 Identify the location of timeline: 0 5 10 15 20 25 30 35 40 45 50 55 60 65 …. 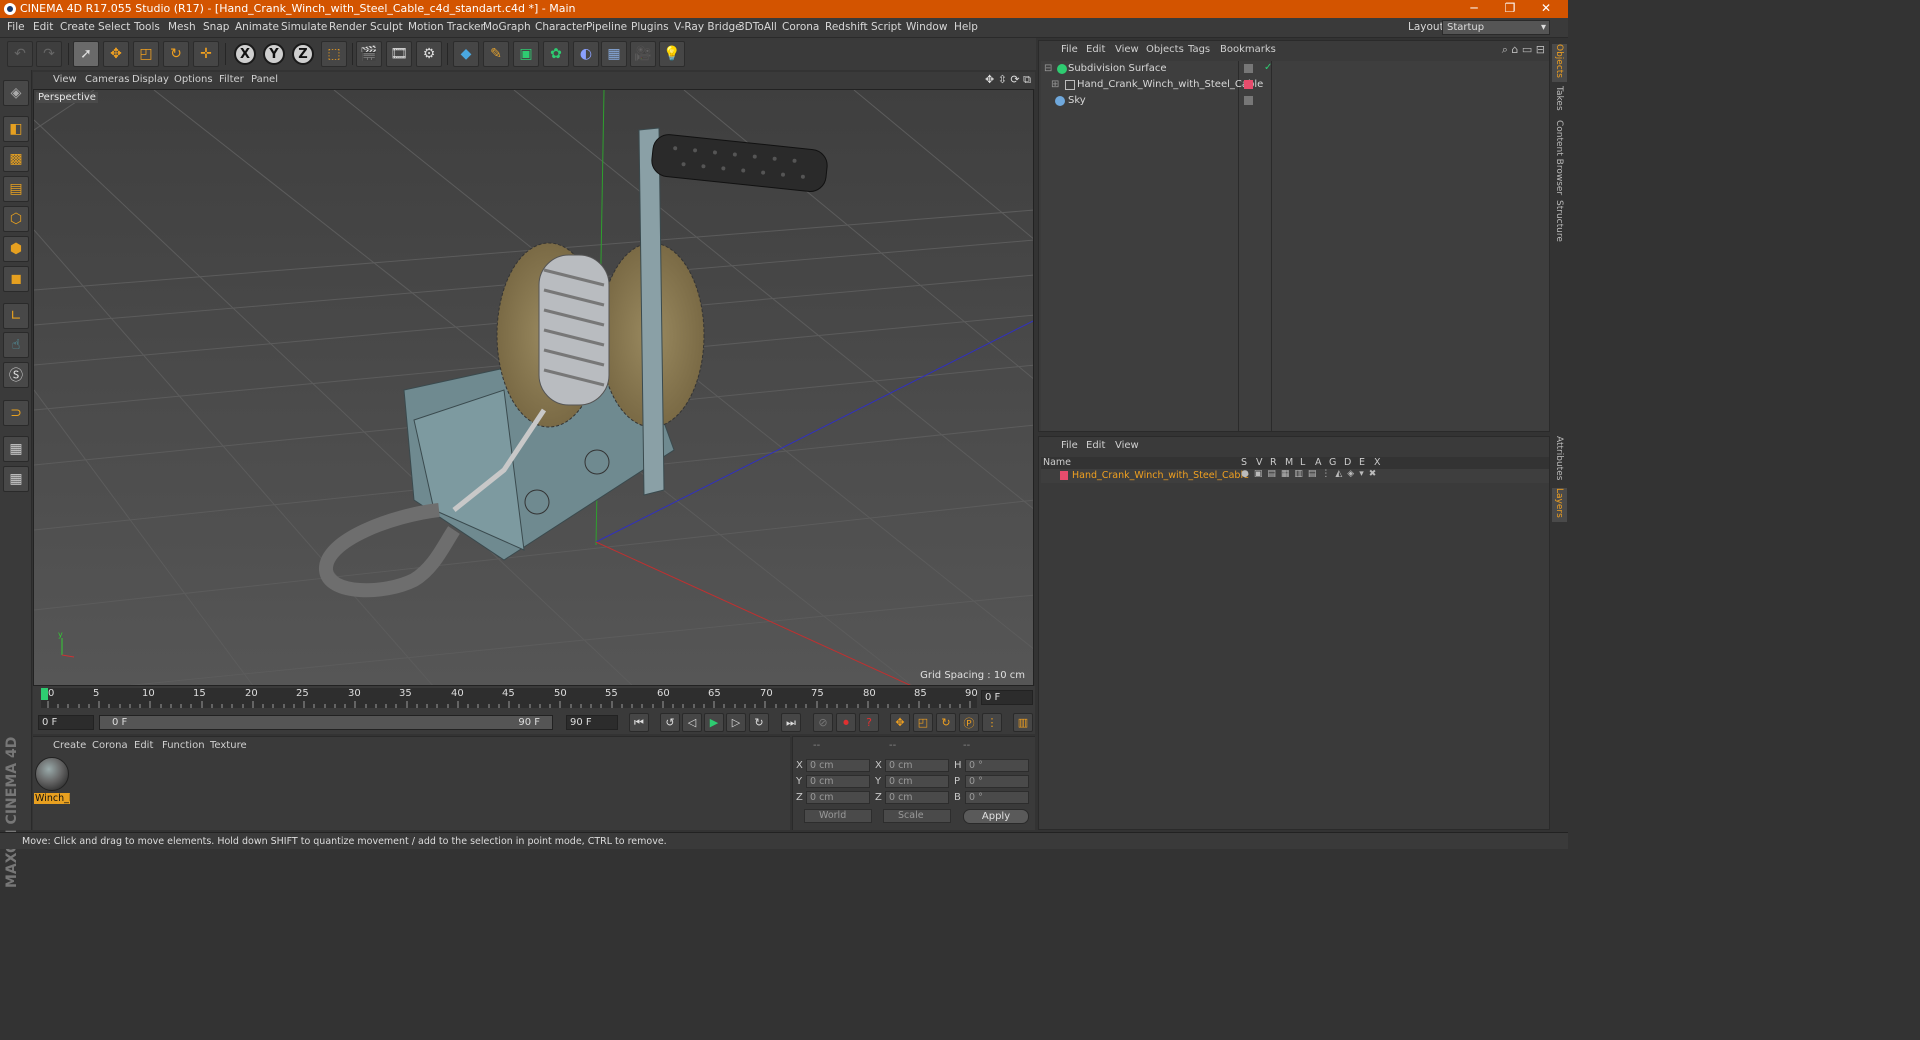
(534, 699).